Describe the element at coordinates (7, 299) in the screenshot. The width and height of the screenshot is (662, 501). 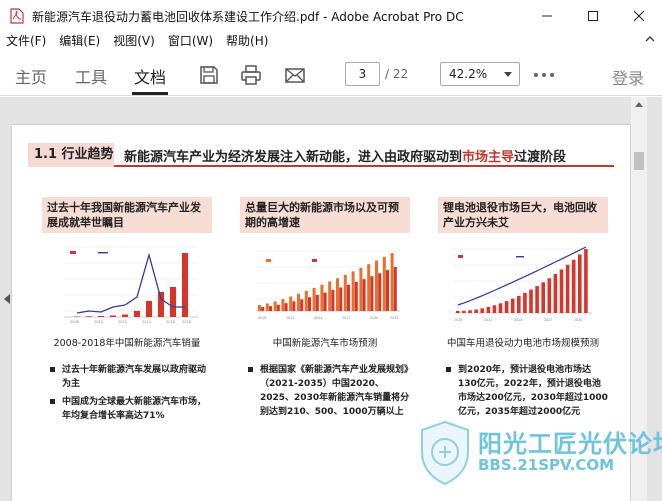
I see `previous-page-arrow-icon` at that location.